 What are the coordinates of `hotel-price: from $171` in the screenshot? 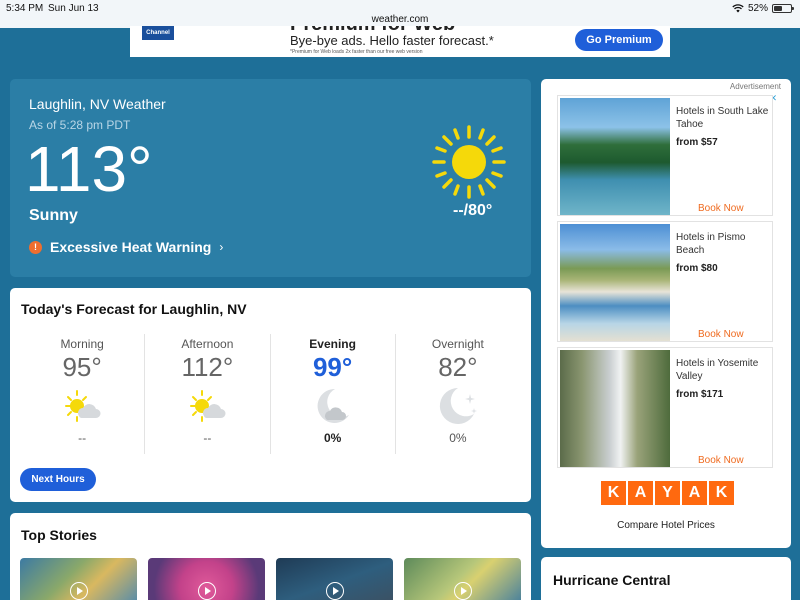 It's located at (700, 394).